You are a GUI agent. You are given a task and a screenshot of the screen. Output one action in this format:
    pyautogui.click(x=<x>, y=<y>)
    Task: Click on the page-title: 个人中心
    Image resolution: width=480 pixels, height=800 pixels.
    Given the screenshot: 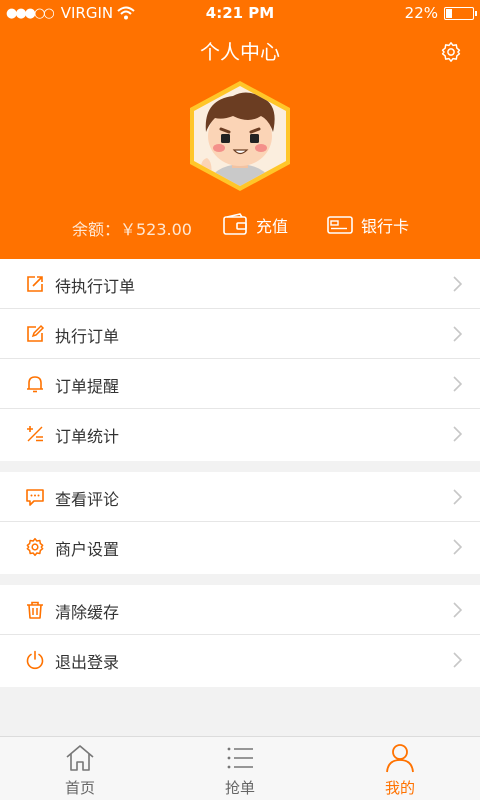 What is the action you would take?
    pyautogui.click(x=240, y=52)
    